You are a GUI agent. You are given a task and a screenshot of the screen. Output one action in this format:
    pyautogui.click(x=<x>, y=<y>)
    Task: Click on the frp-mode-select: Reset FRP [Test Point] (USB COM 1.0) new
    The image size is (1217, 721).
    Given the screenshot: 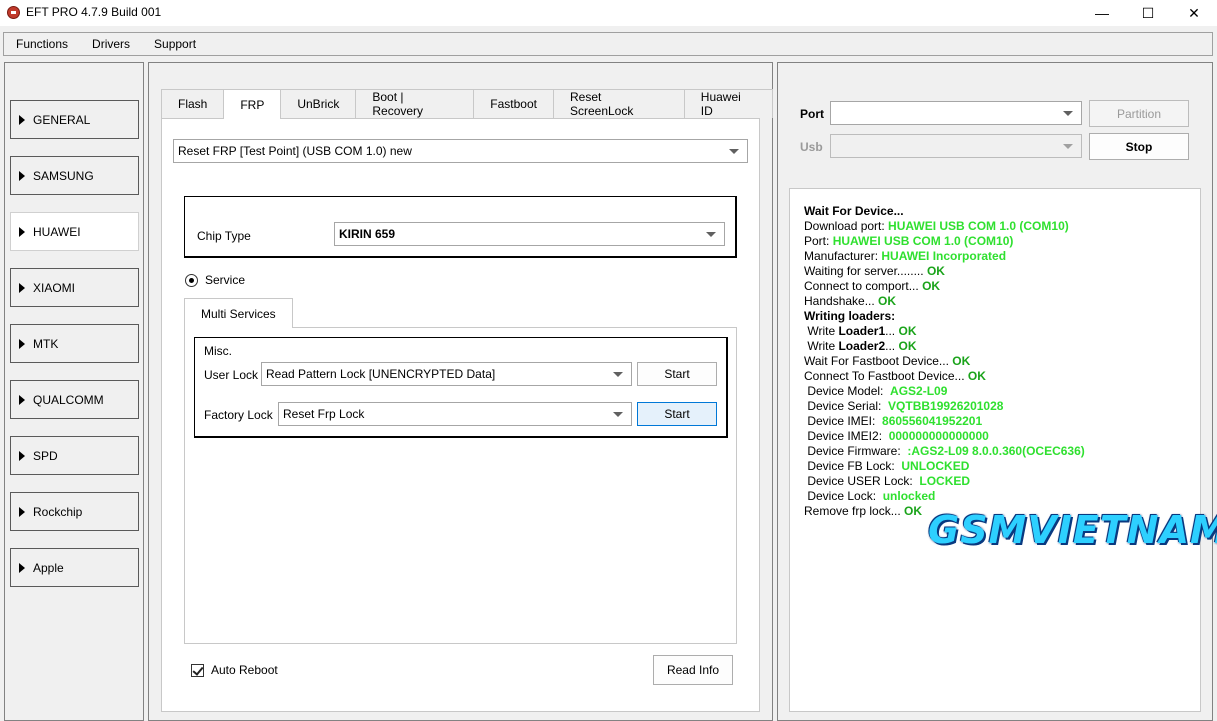 What is the action you would take?
    pyautogui.click(x=460, y=151)
    